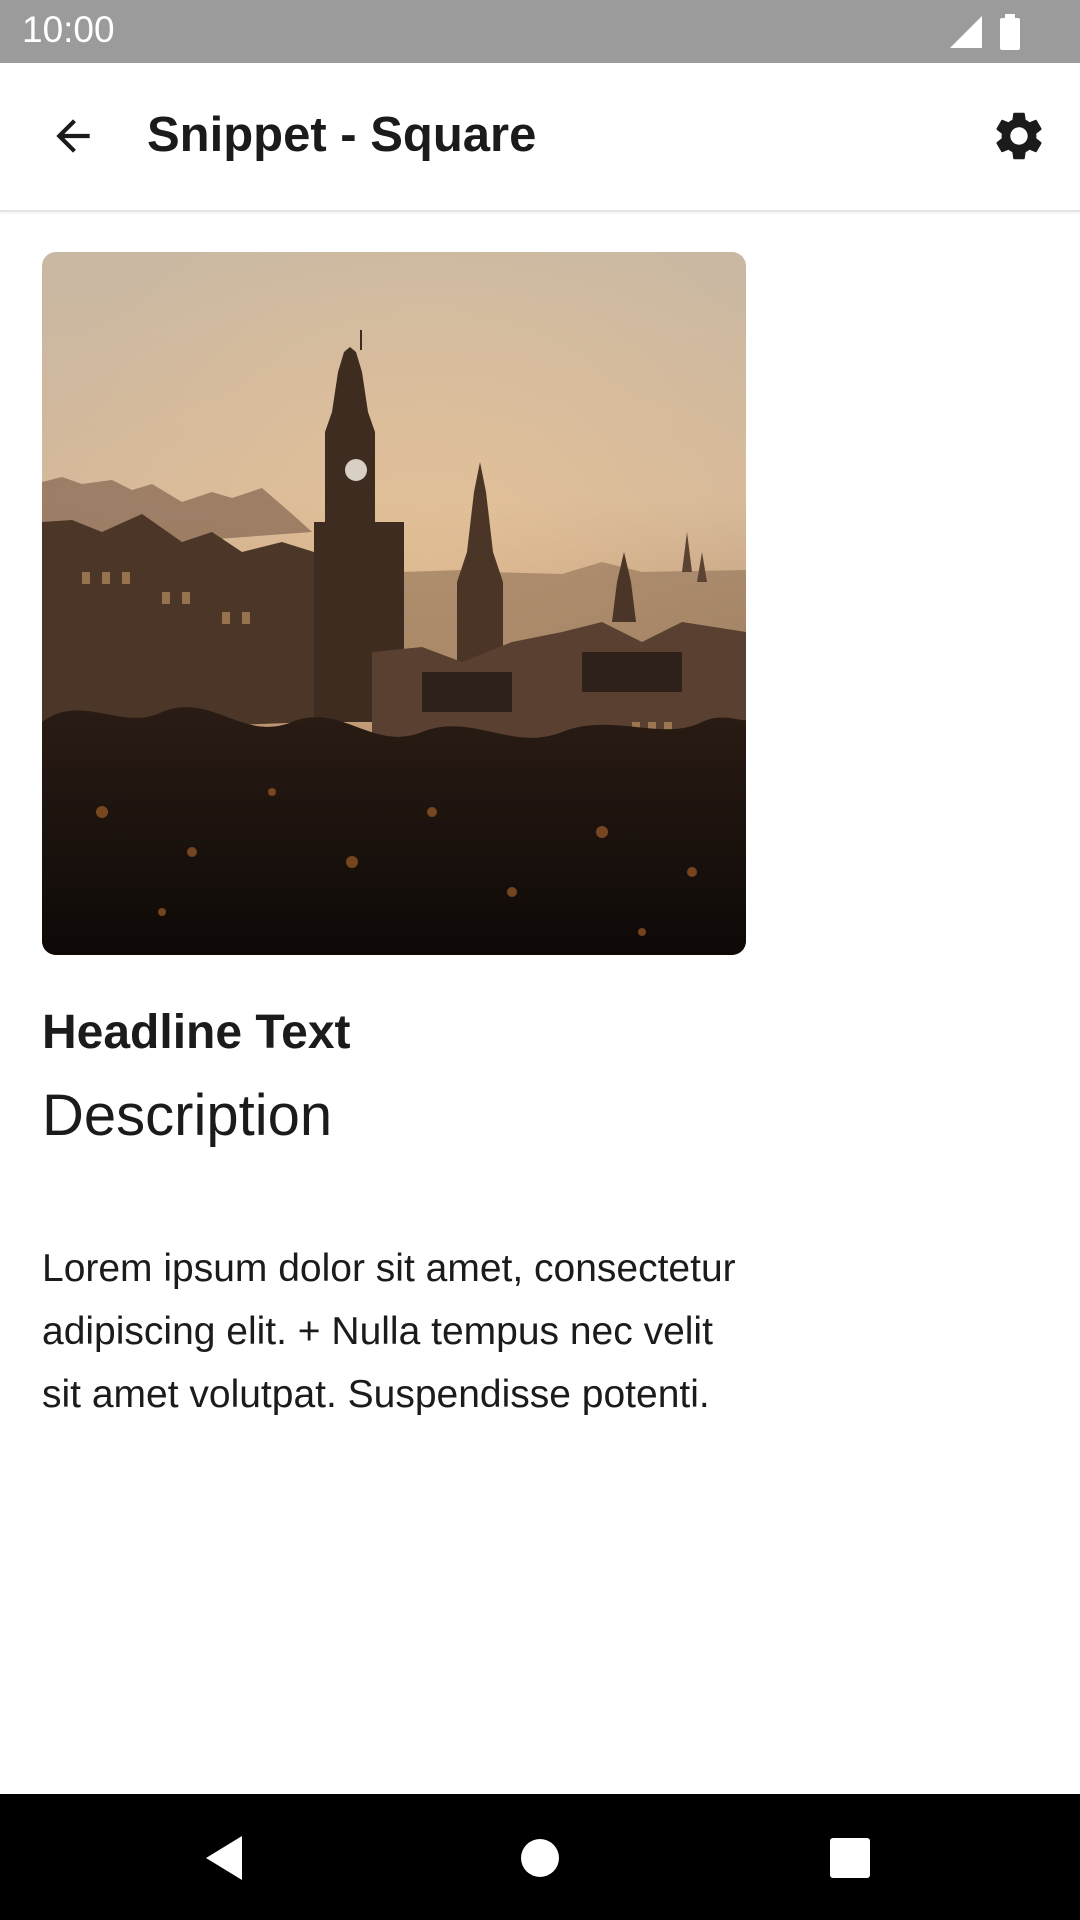 The image size is (1080, 1920). What do you see at coordinates (68, 29) in the screenshot?
I see `status-time: 10:00` at bounding box center [68, 29].